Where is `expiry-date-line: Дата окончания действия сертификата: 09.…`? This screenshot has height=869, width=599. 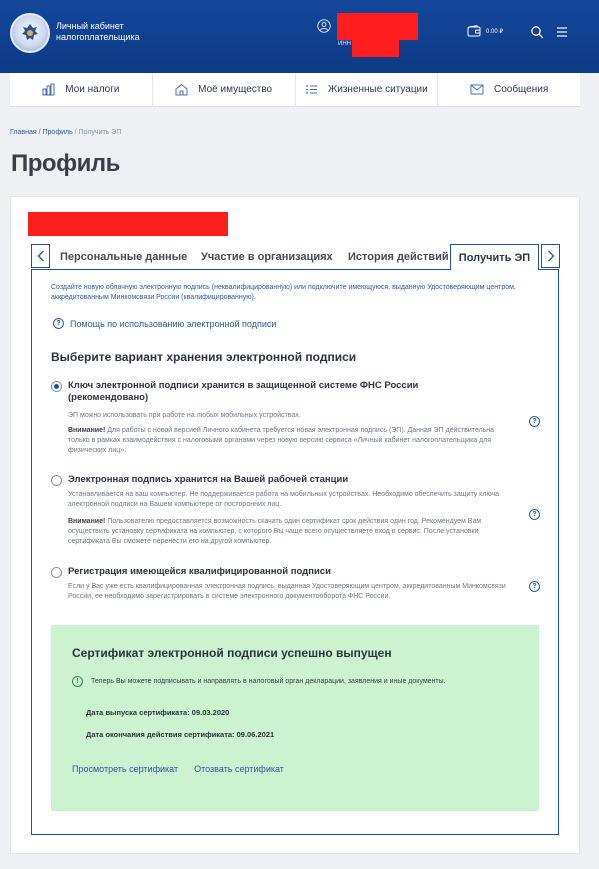 expiry-date-line: Дата окончания действия сертификата: 09.… is located at coordinates (180, 734).